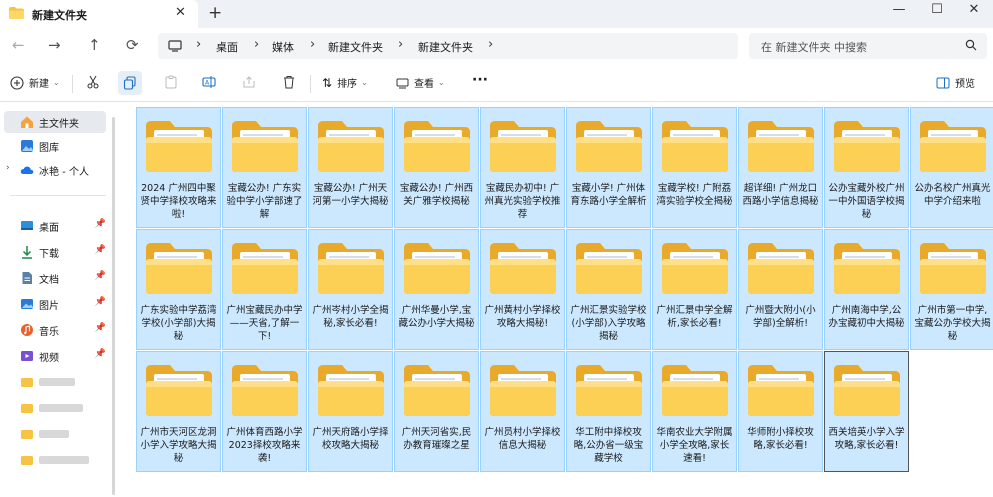 The image size is (993, 497). I want to click on rename-button: A, so click(209, 82).